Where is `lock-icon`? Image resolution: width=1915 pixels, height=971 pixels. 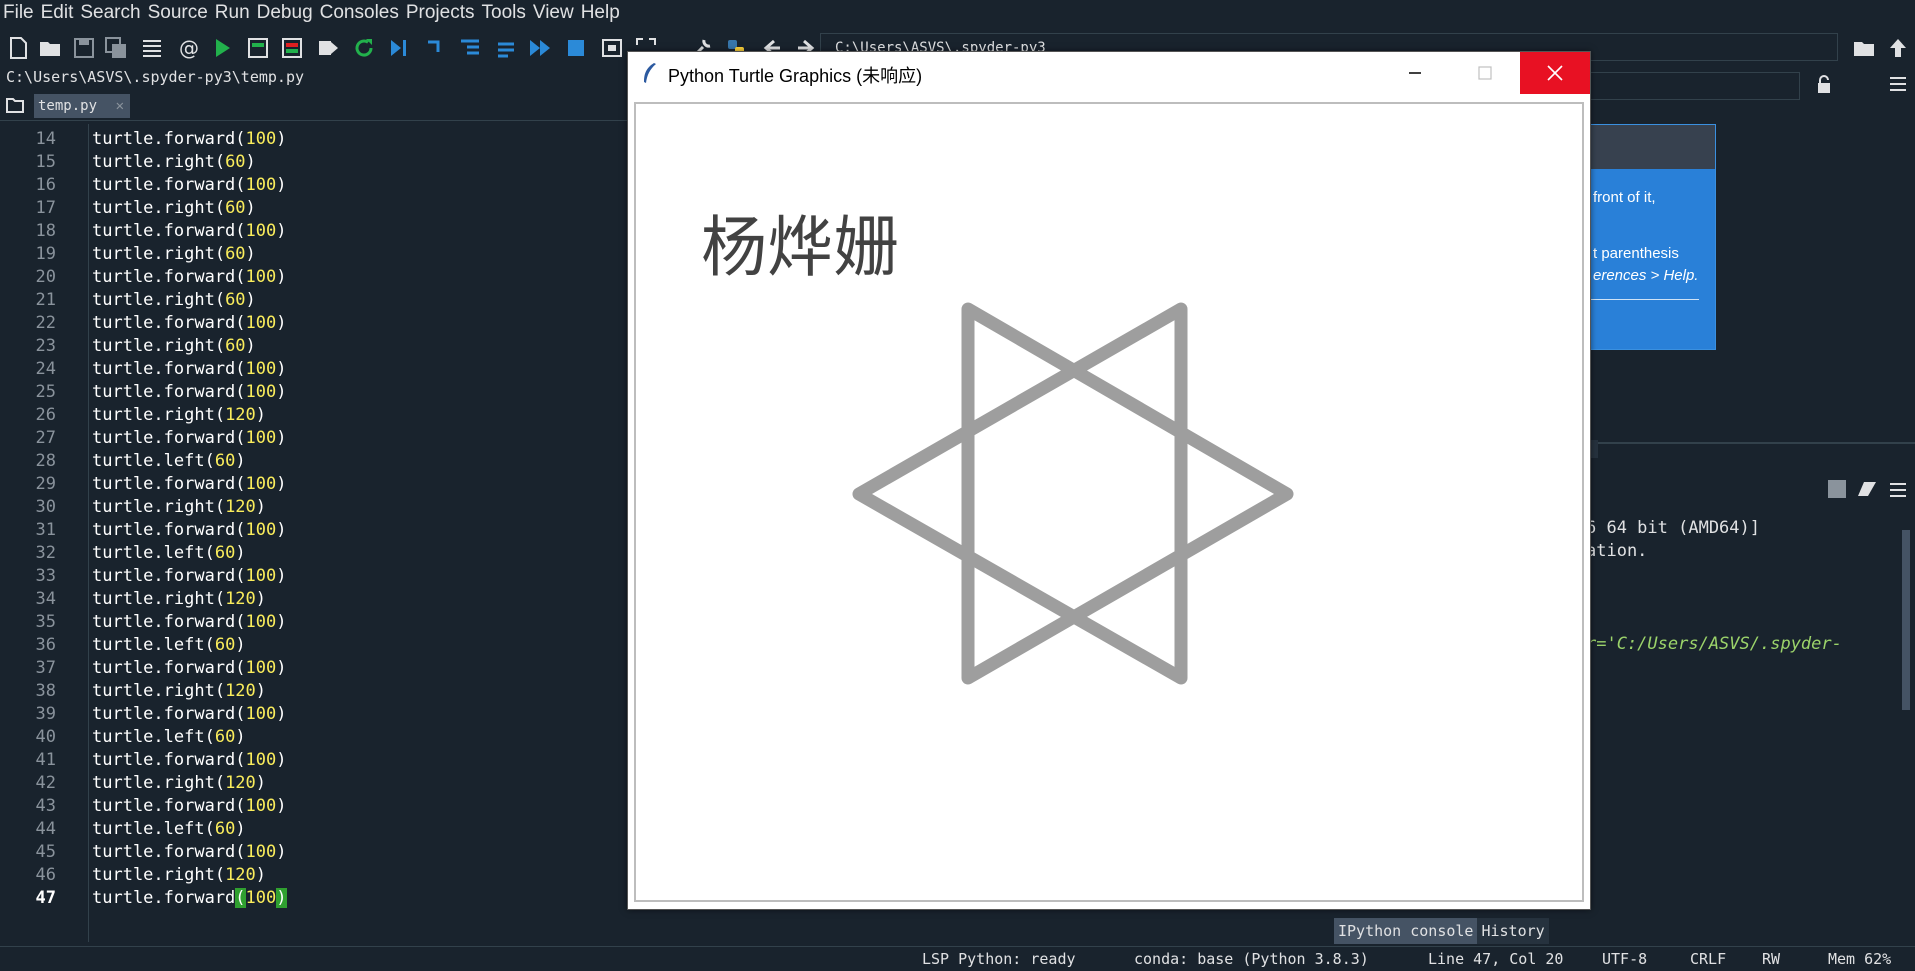 lock-icon is located at coordinates (1824, 86).